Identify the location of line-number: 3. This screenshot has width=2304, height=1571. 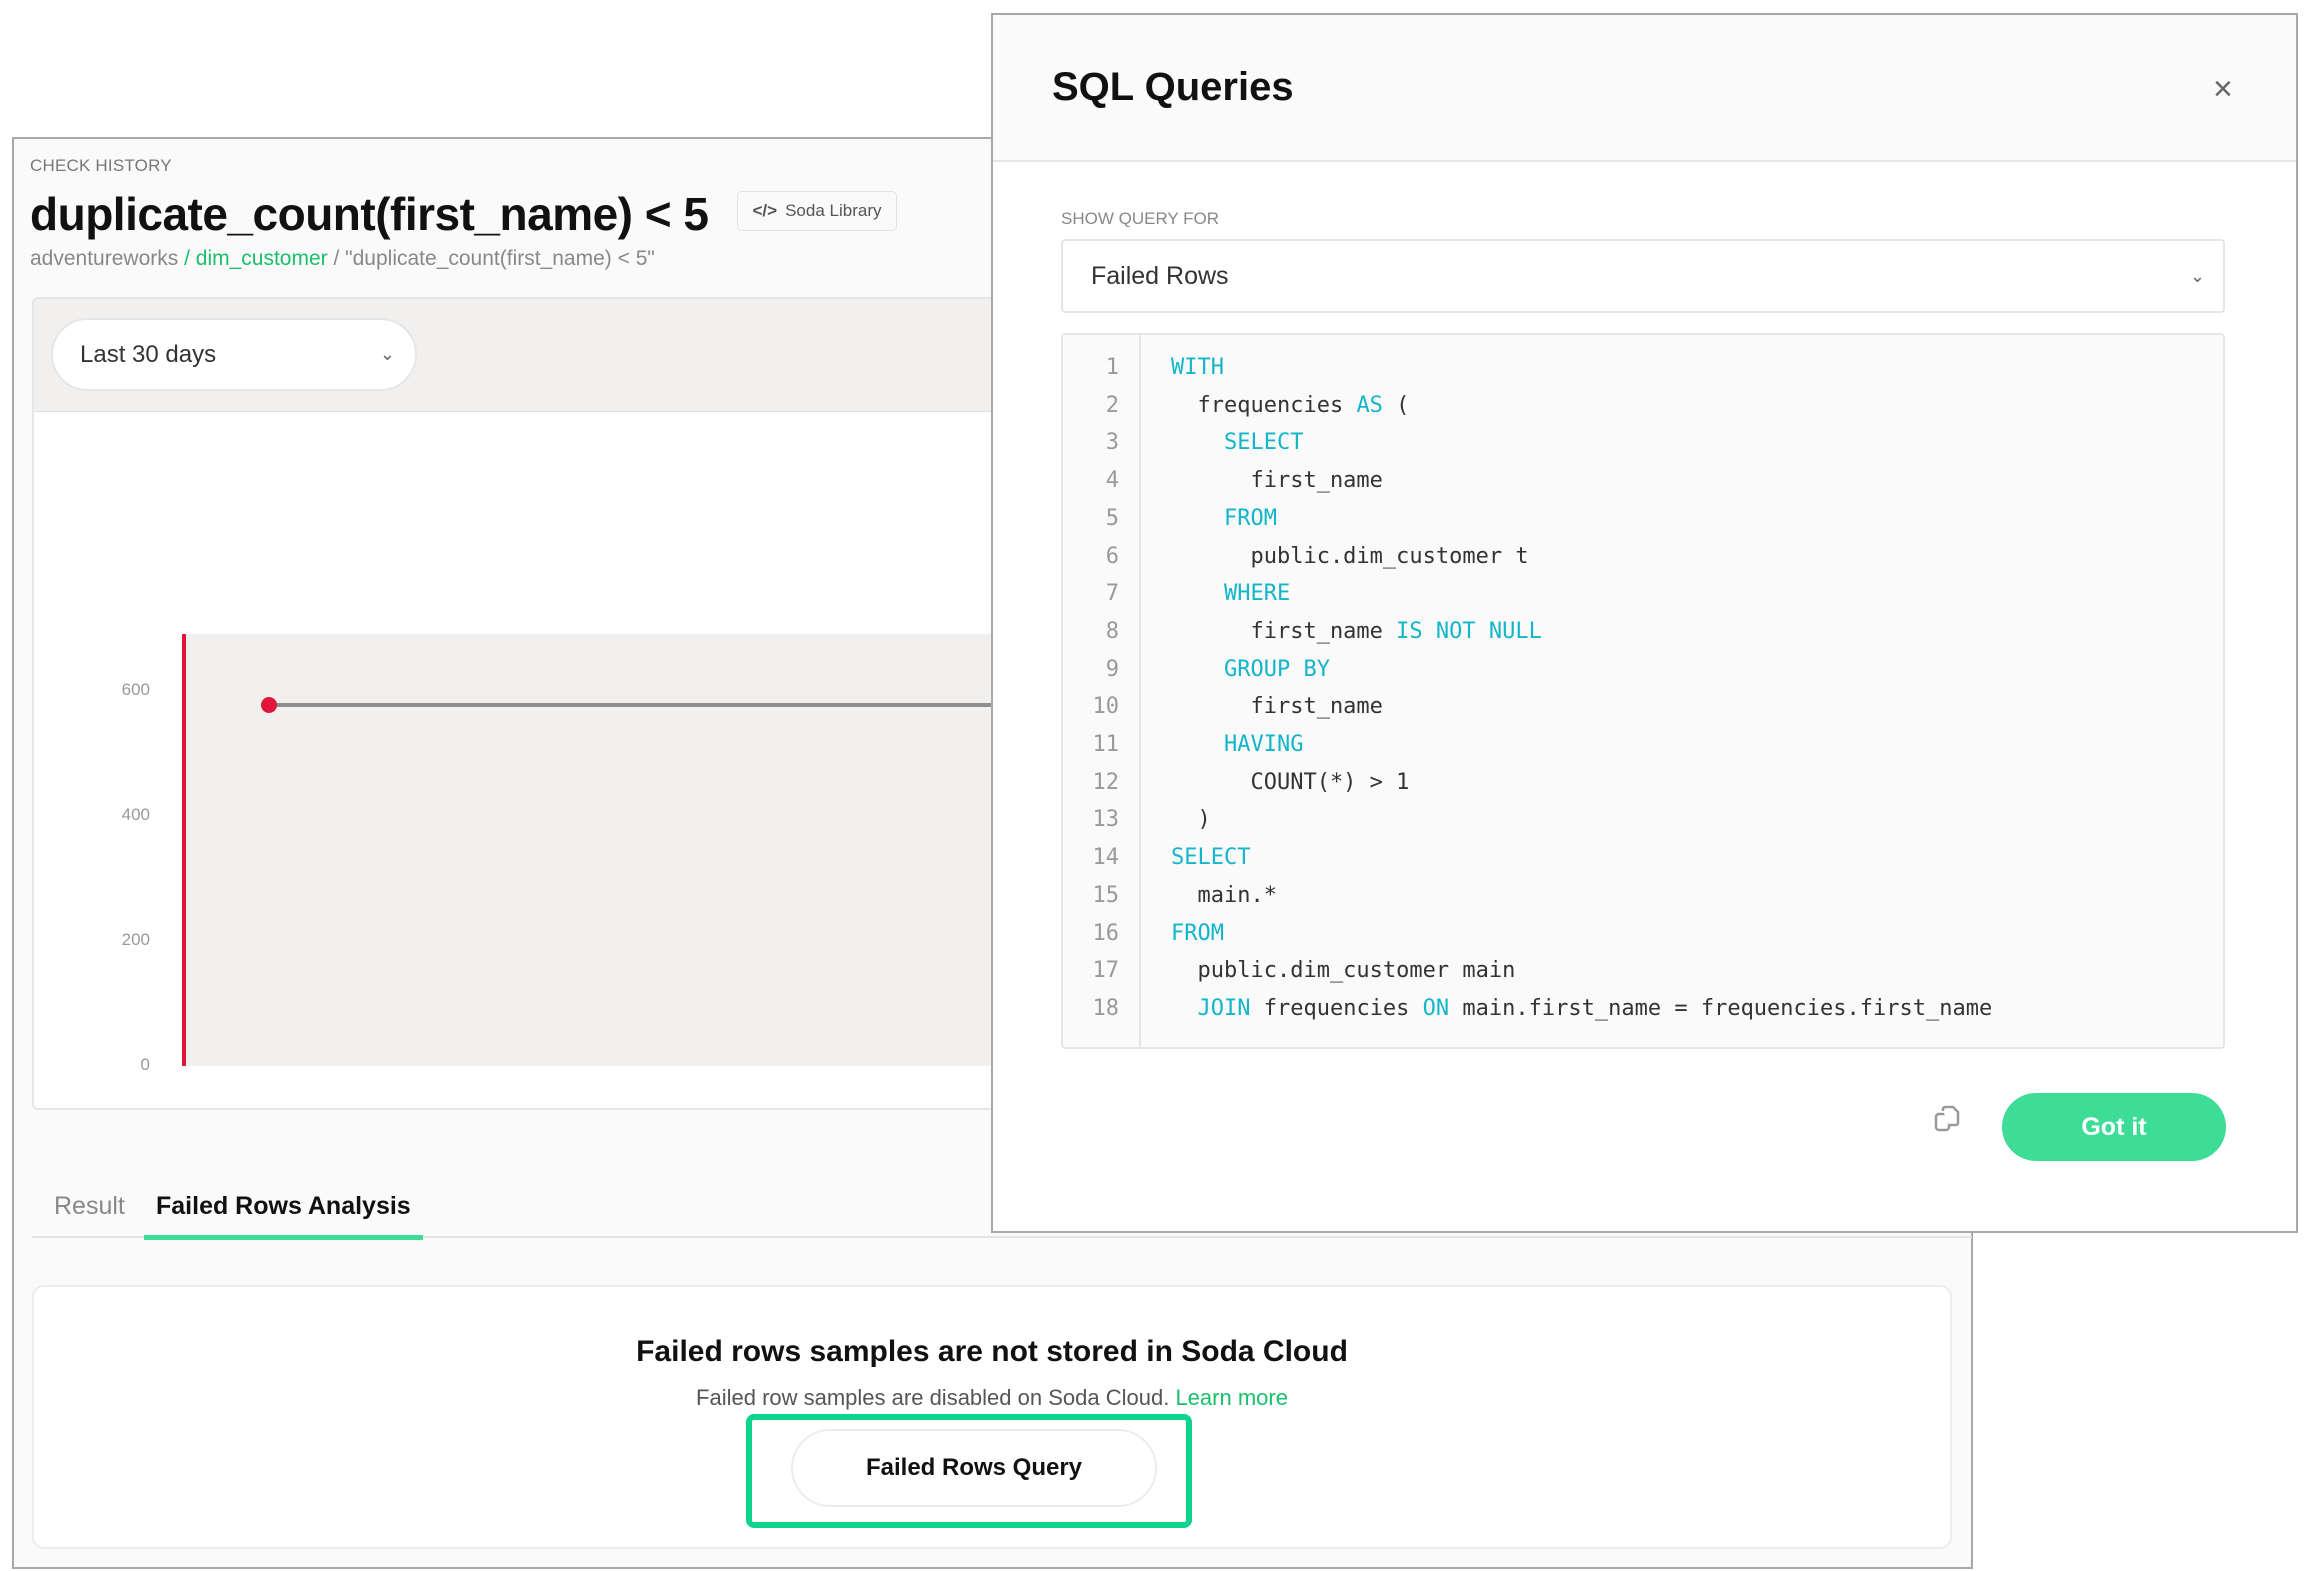
(1112, 443).